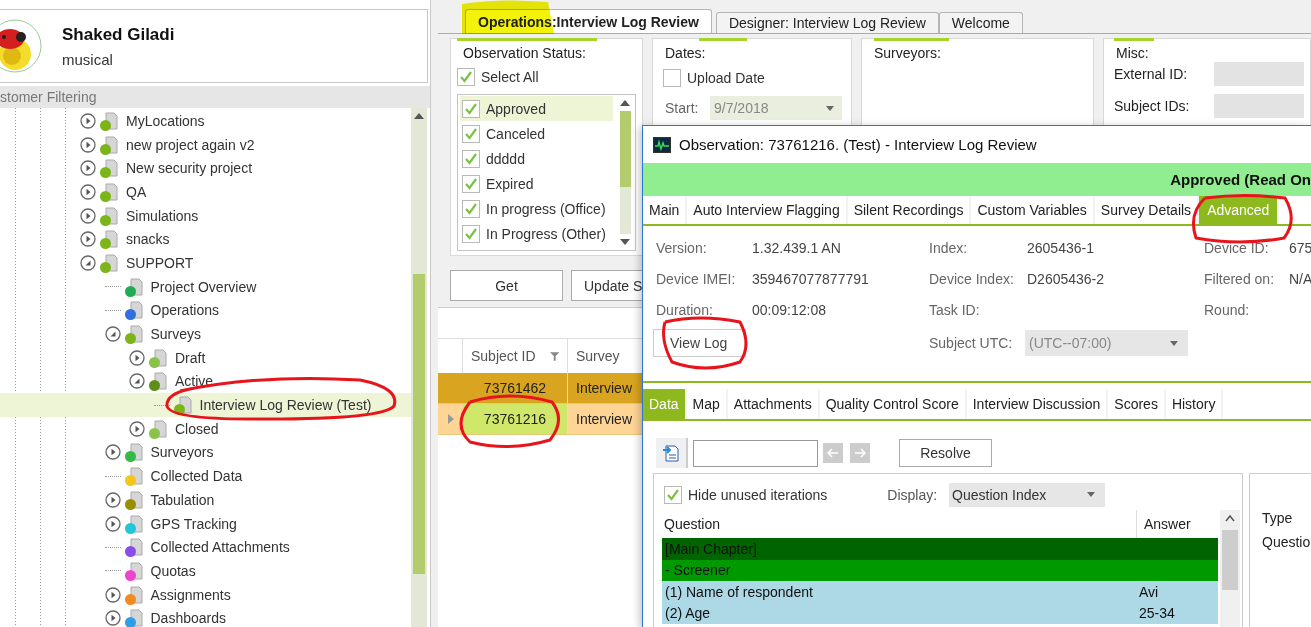 The image size is (1311, 627). I want to click on tree-item: Surveyors, so click(205, 452).